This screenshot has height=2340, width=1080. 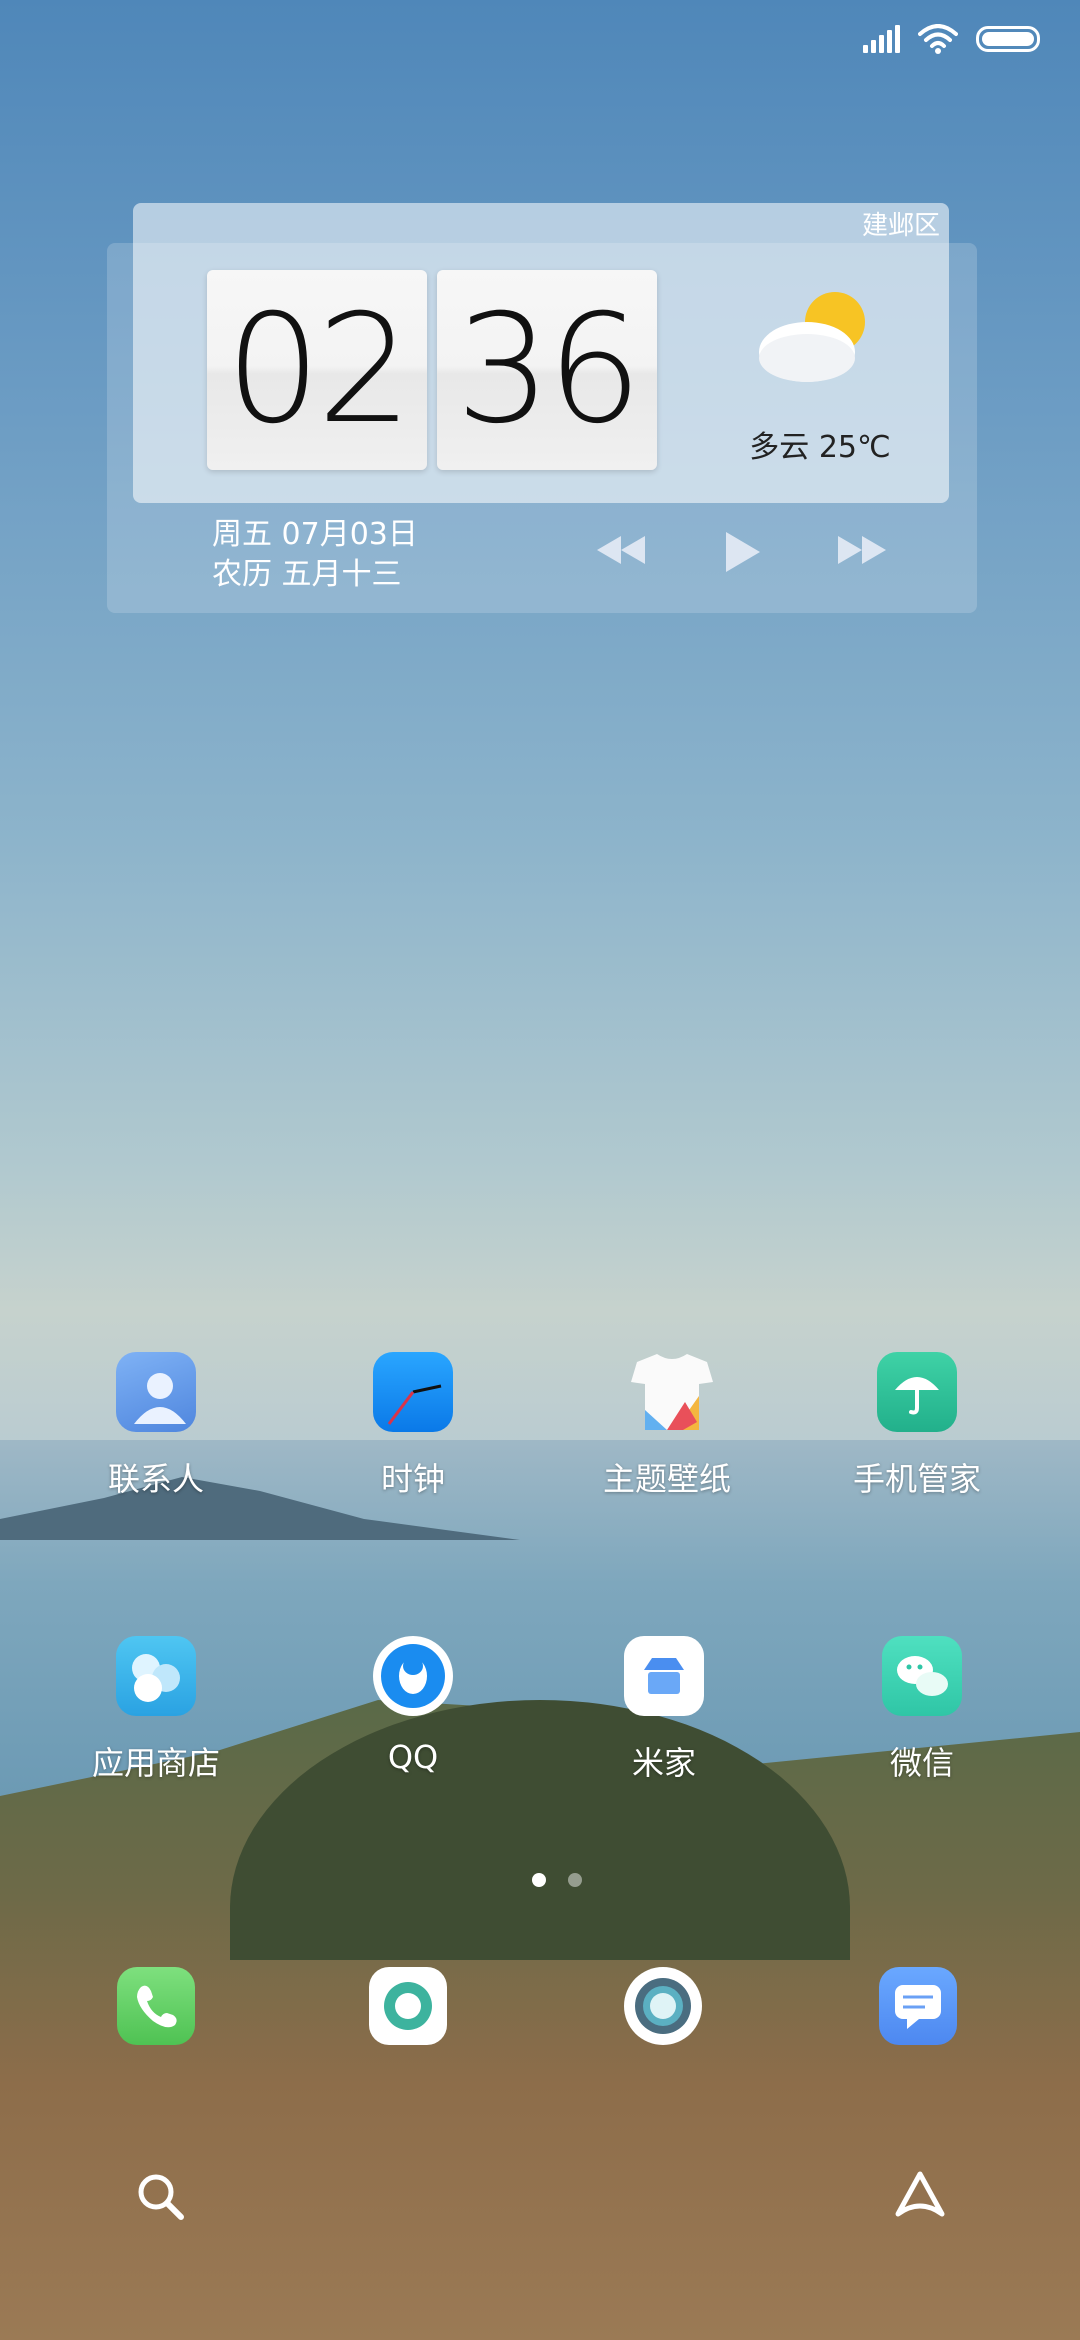 What do you see at coordinates (413, 1757) in the screenshot?
I see `app-label: QQ` at bounding box center [413, 1757].